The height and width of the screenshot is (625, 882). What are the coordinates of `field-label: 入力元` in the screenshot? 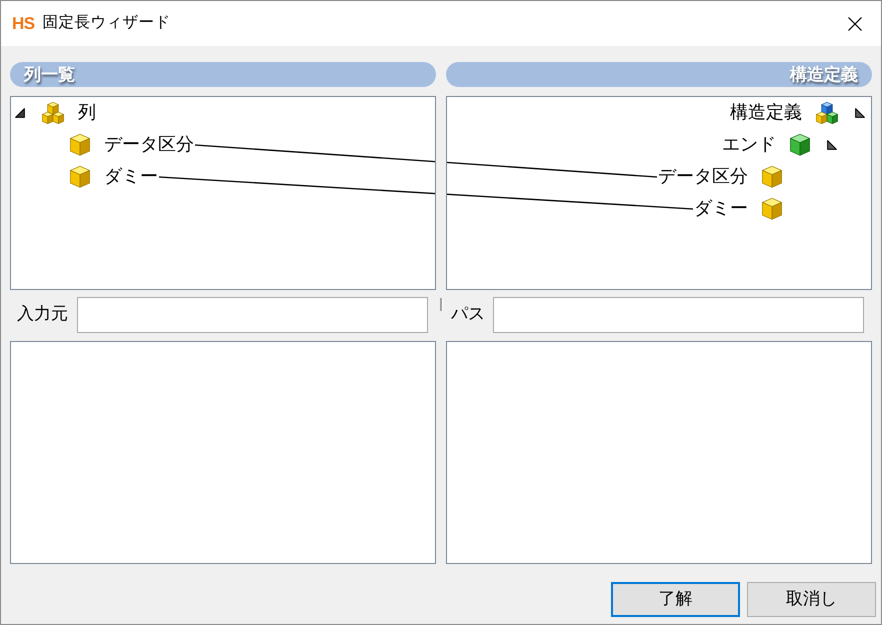 It's located at (42, 314).